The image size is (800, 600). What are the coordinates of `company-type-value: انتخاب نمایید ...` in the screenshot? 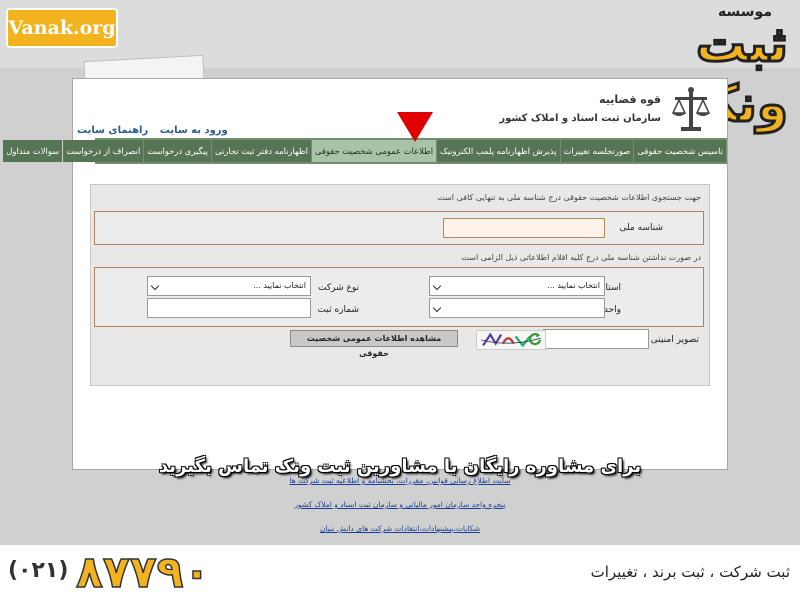 It's located at (279, 285).